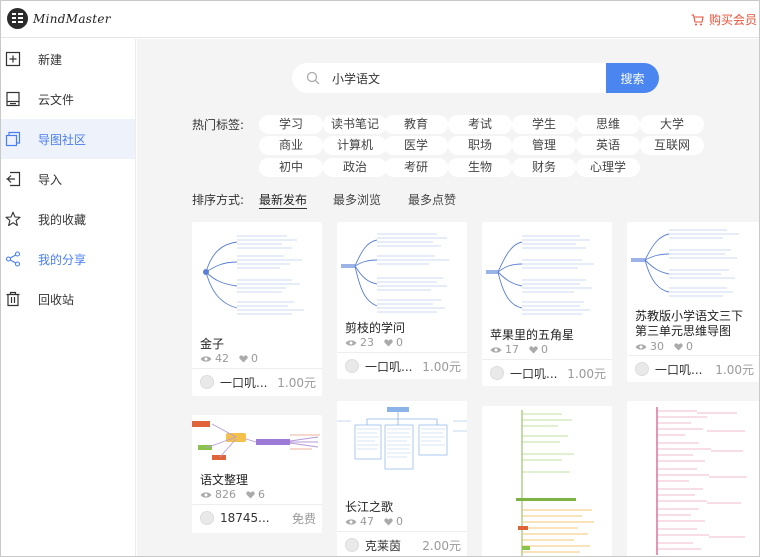 The height and width of the screenshot is (557, 760). Describe the element at coordinates (62, 259) in the screenshot. I see `sidebar-item-label: 我的分享` at that location.